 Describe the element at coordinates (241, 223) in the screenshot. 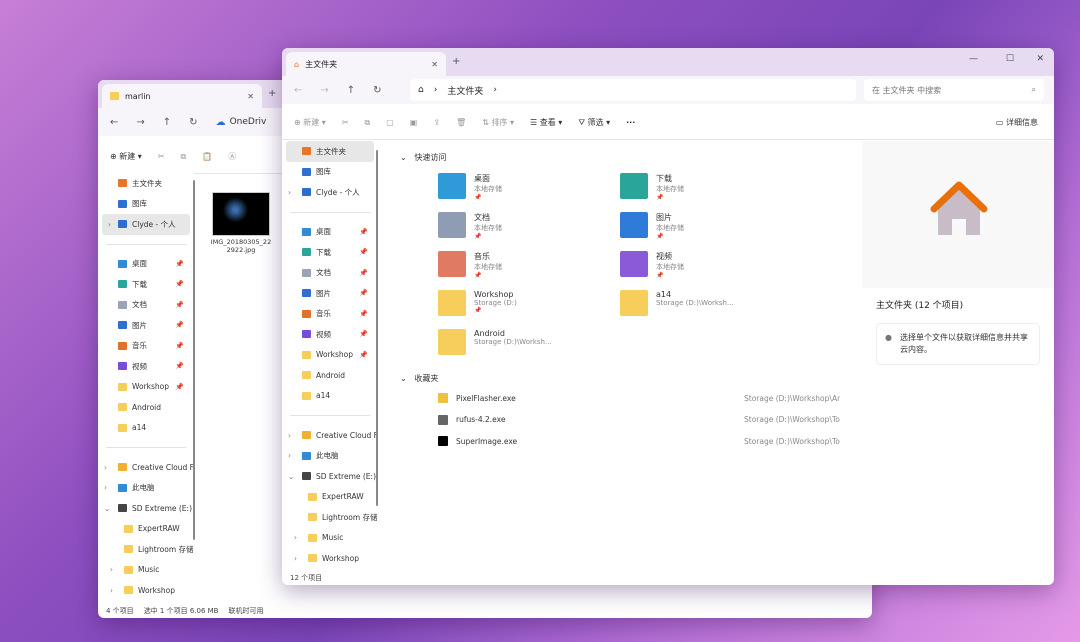

I see `file-item: IMG_20180305_222922.jpg` at that location.